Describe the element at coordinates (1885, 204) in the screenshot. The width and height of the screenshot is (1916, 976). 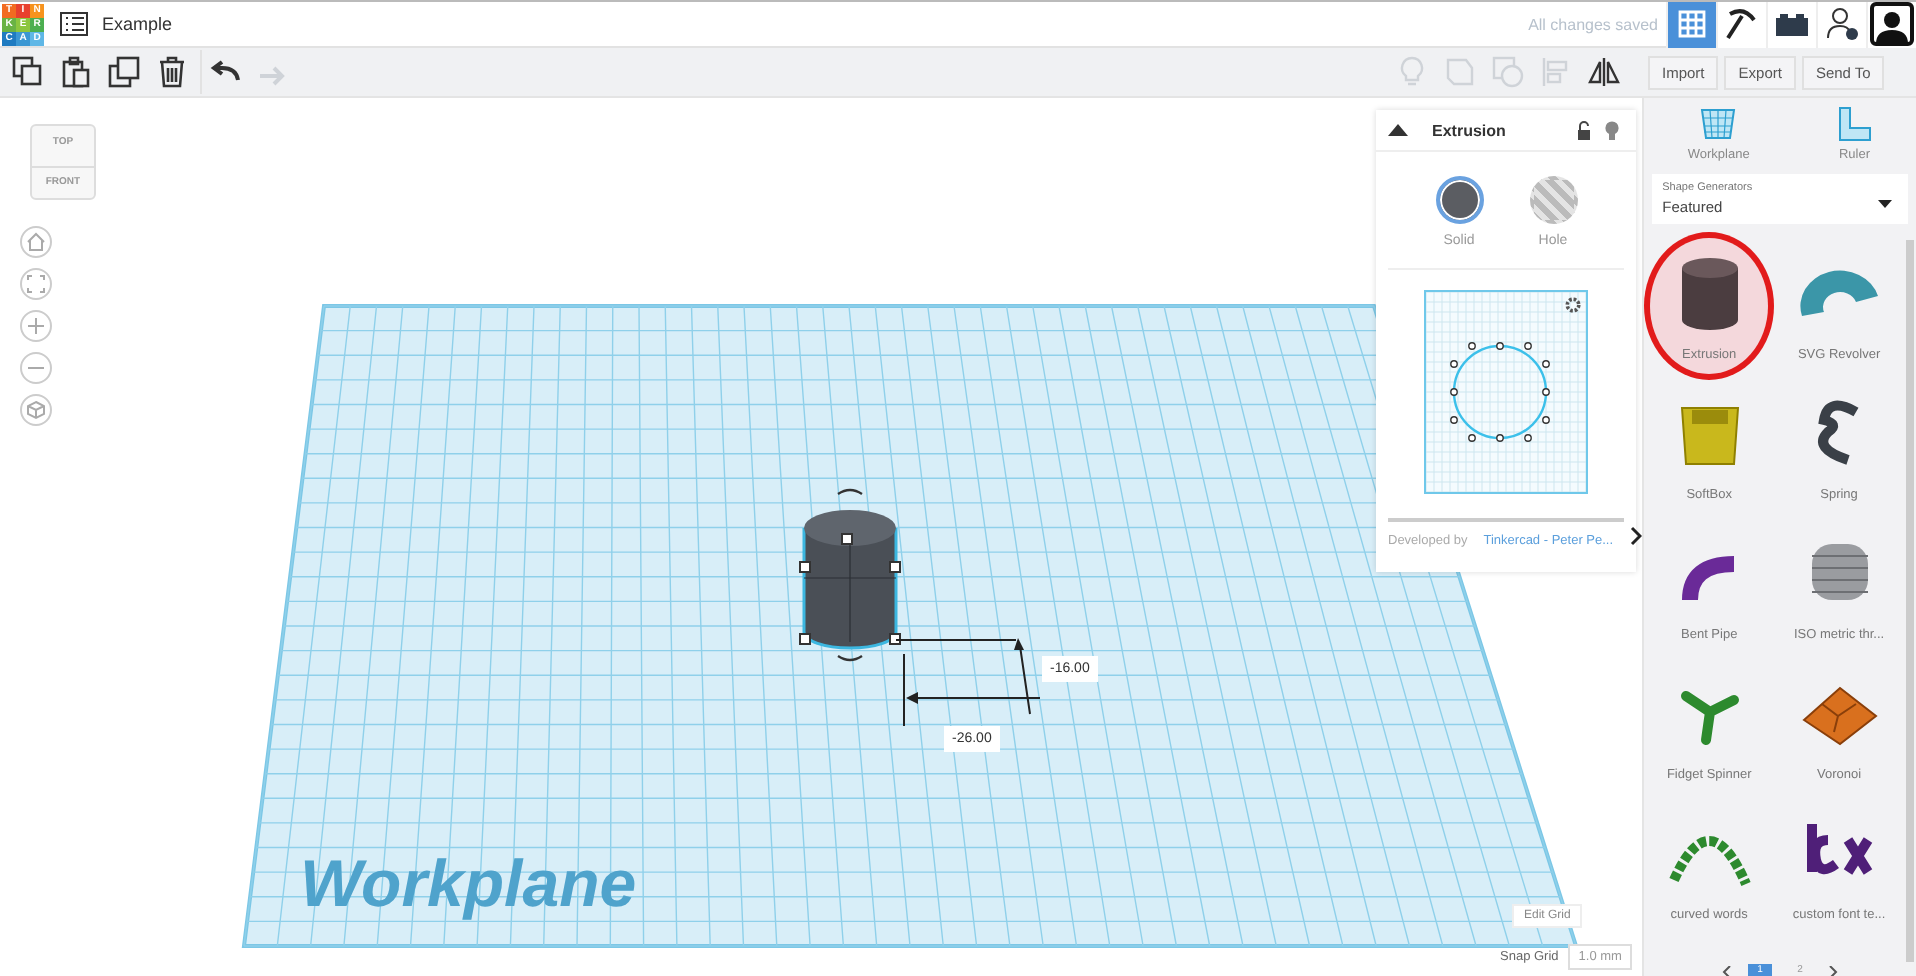
I see `caret-icon` at that location.